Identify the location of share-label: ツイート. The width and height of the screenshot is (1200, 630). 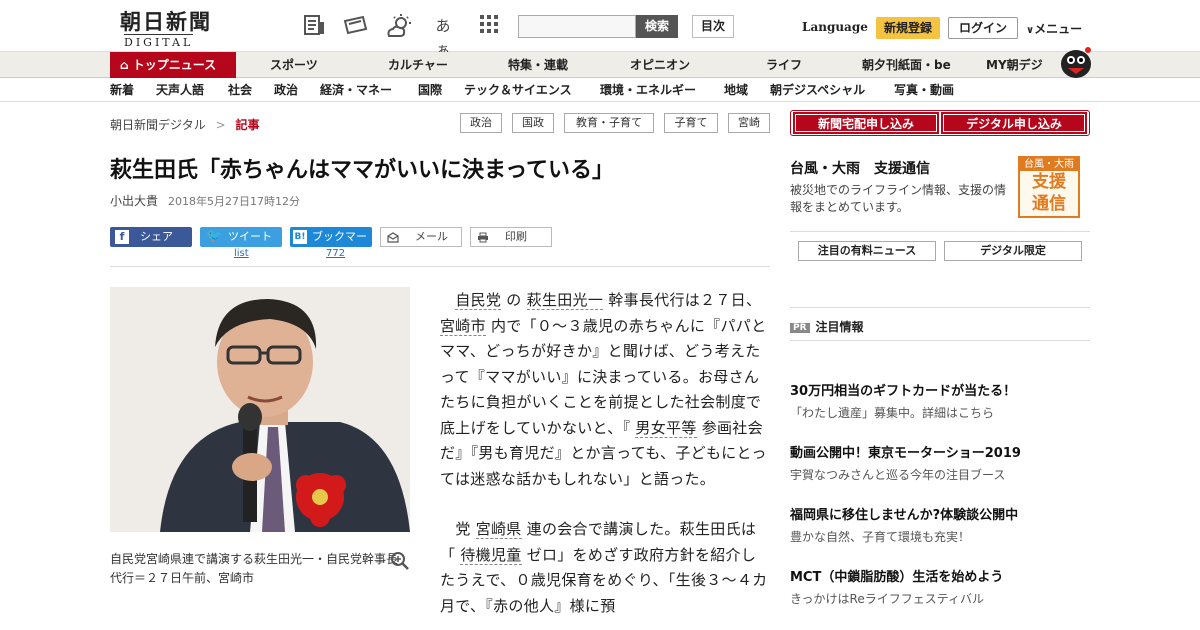
(250, 236).